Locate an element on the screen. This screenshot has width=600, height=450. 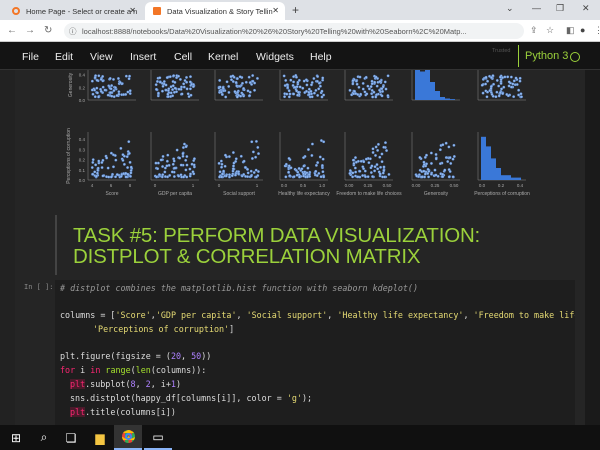
x-tick-label: 8 is located at coordinates (130, 185).